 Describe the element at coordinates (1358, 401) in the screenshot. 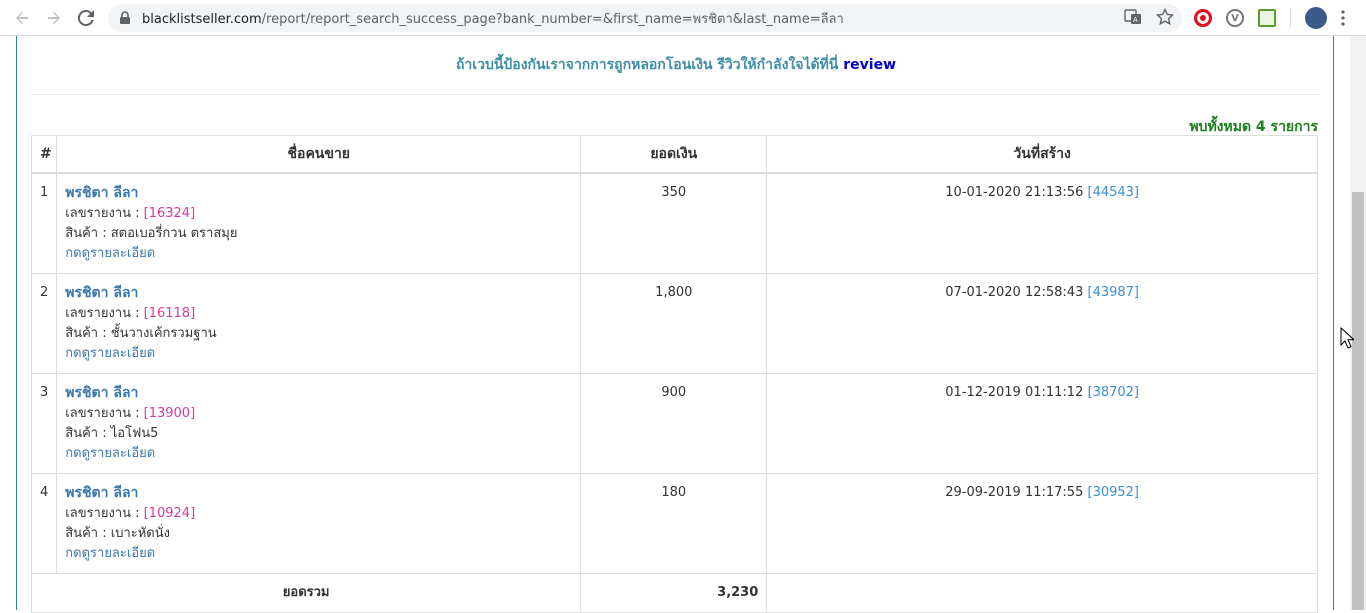

I see `scrollbar-thumb` at that location.